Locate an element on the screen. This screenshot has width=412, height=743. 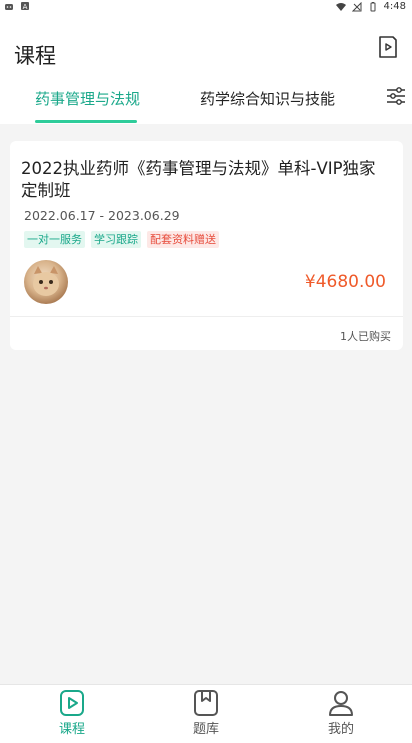
course-dates: 2022.06.17 - 2023.06.29 is located at coordinates (102, 215).